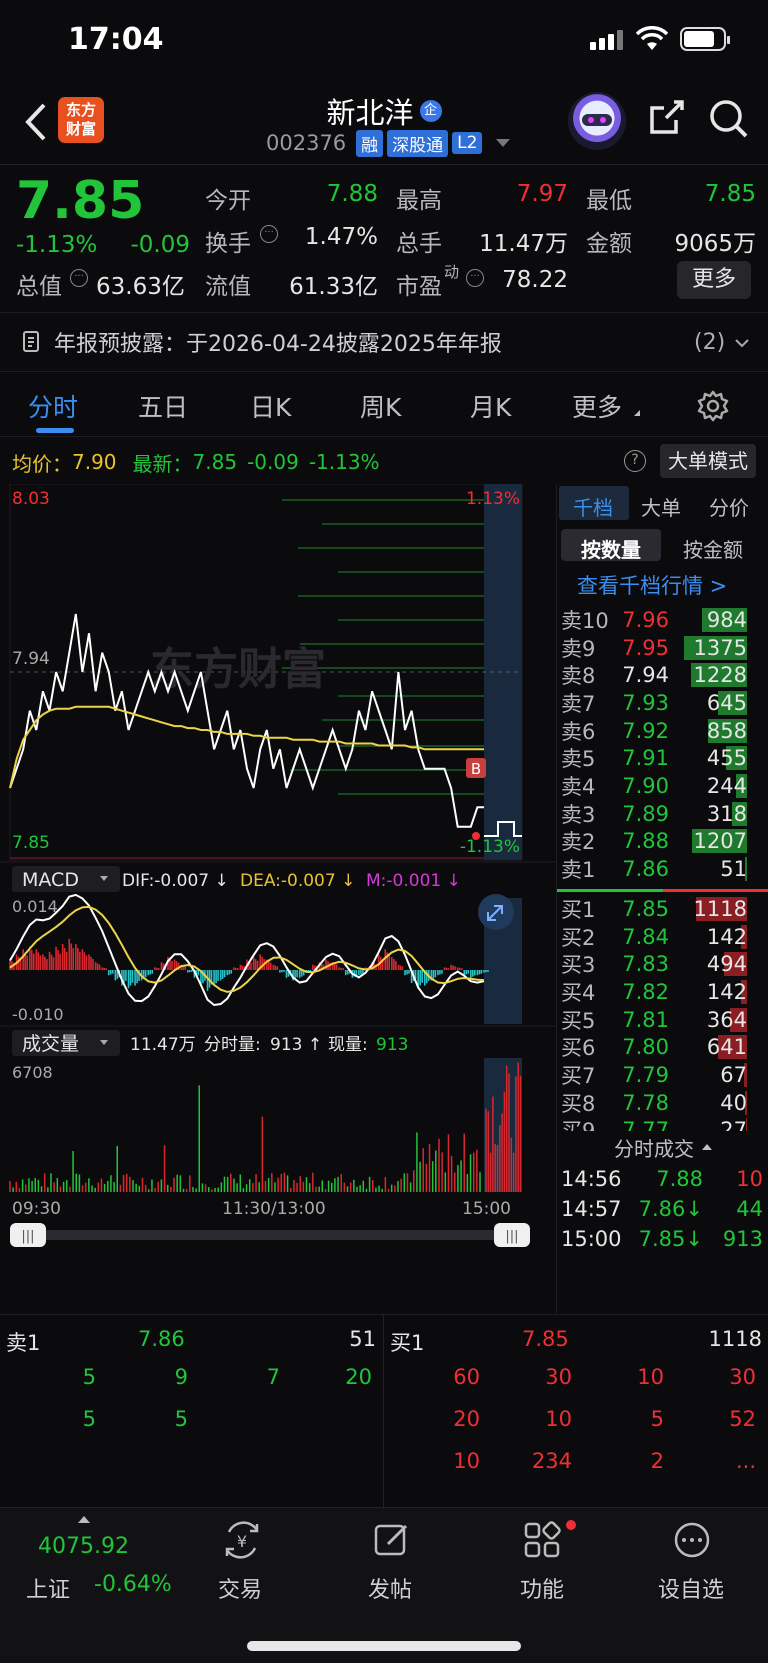 This screenshot has height=1663, width=768. I want to click on bid-level-label: 买4, so click(578, 992).